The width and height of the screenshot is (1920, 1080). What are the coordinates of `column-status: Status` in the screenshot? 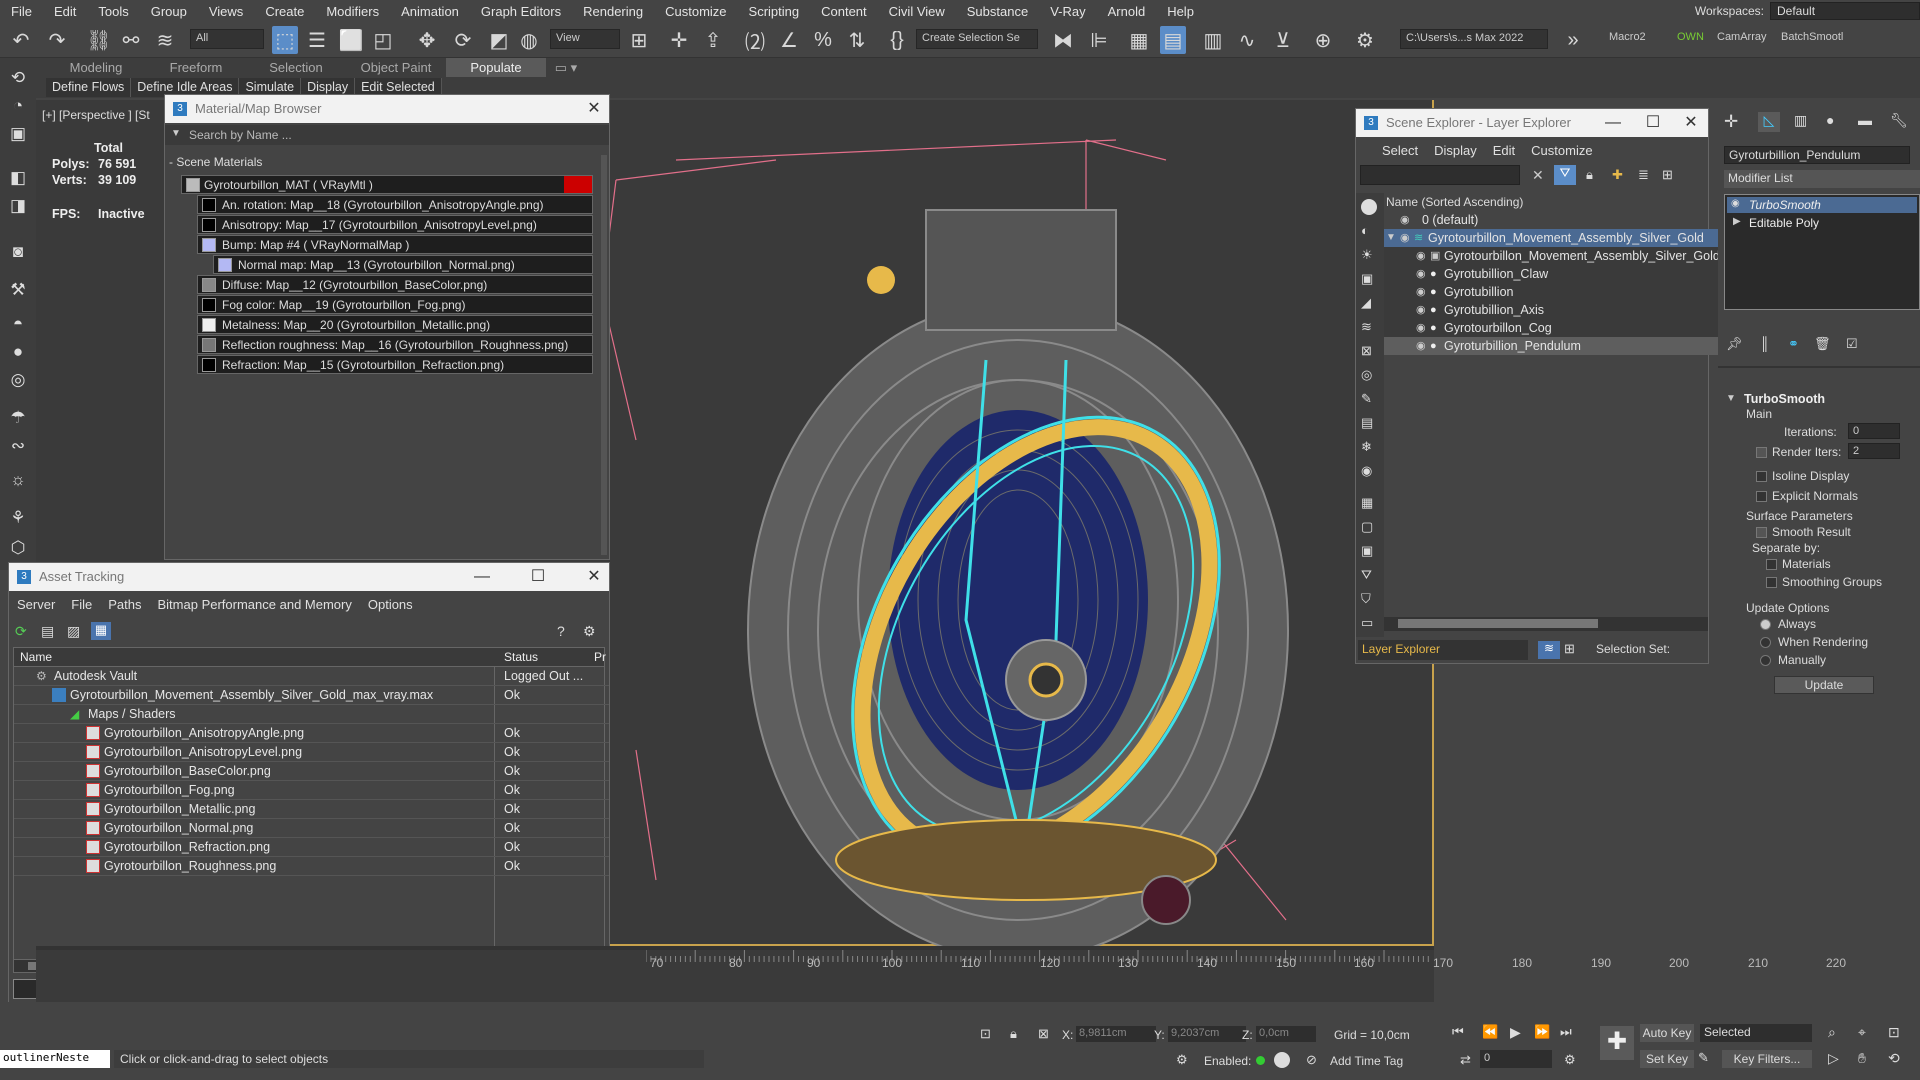 It's located at (521, 657).